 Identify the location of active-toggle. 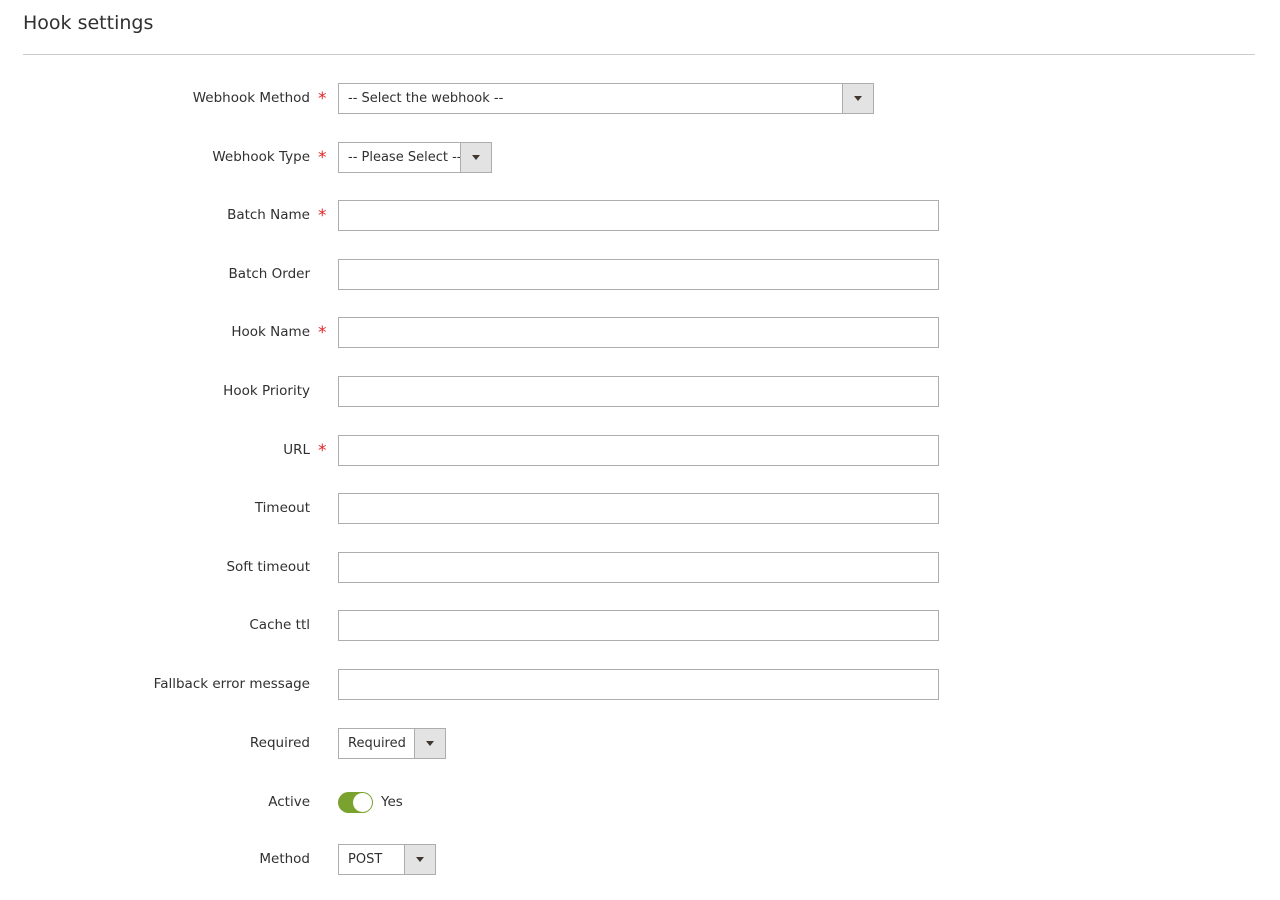
(355, 802).